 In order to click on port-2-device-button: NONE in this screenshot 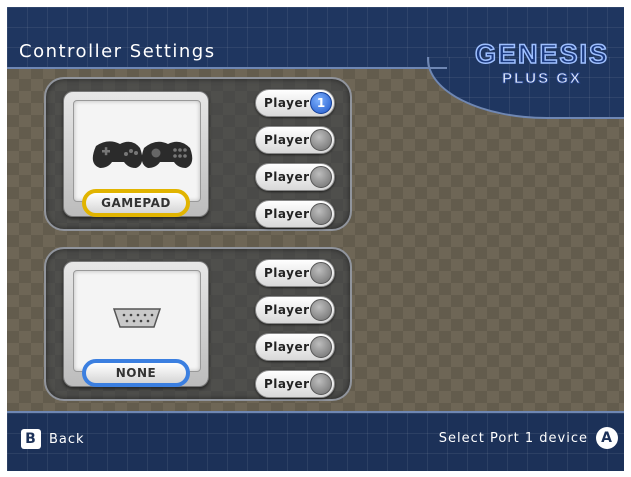, I will do `click(136, 324)`.